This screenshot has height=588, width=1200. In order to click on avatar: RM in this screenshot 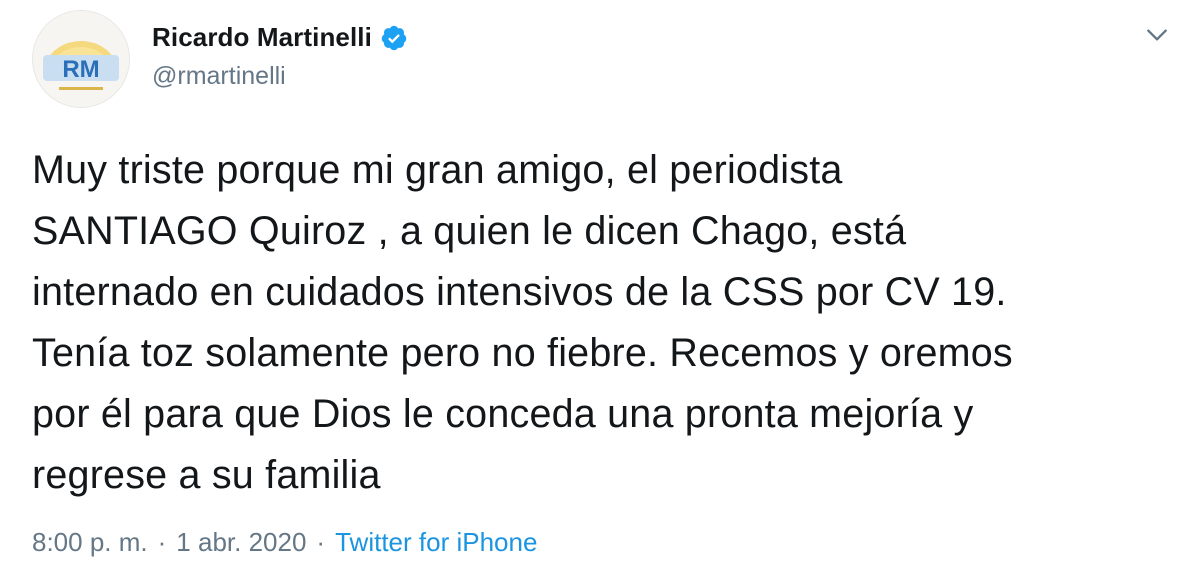, I will do `click(81, 59)`.